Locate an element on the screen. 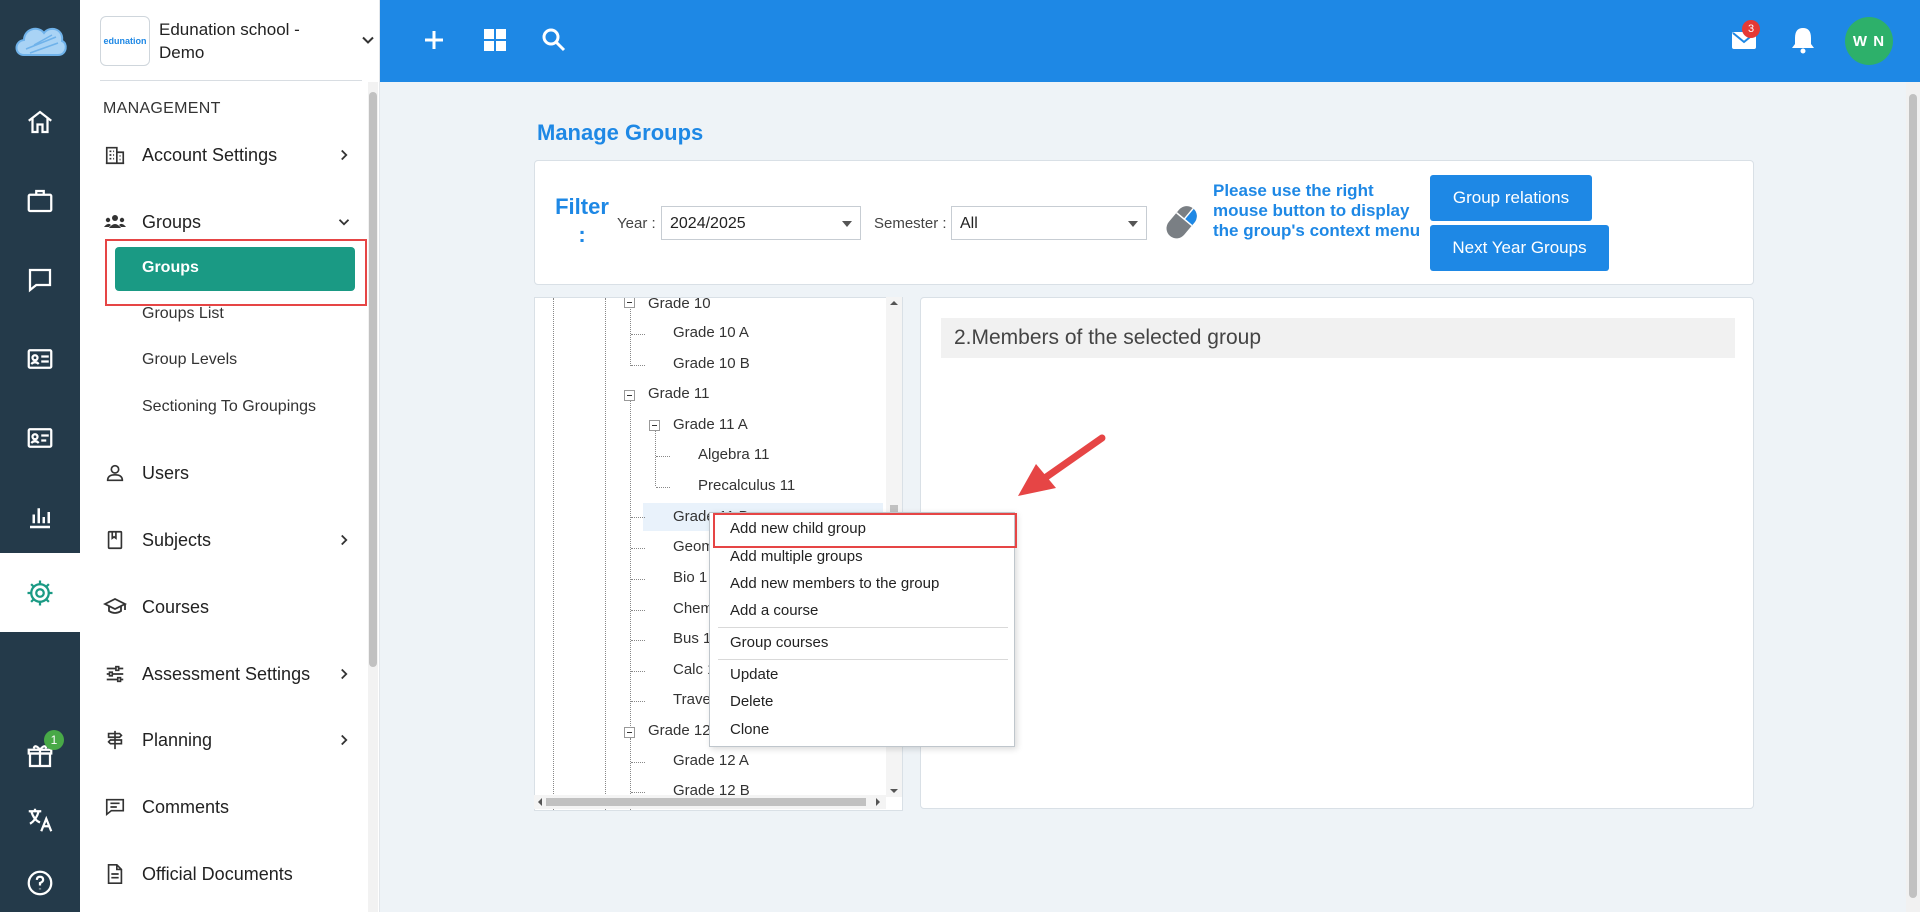 The image size is (1920, 912). tree-node: Algebra 11 is located at coordinates (733, 454).